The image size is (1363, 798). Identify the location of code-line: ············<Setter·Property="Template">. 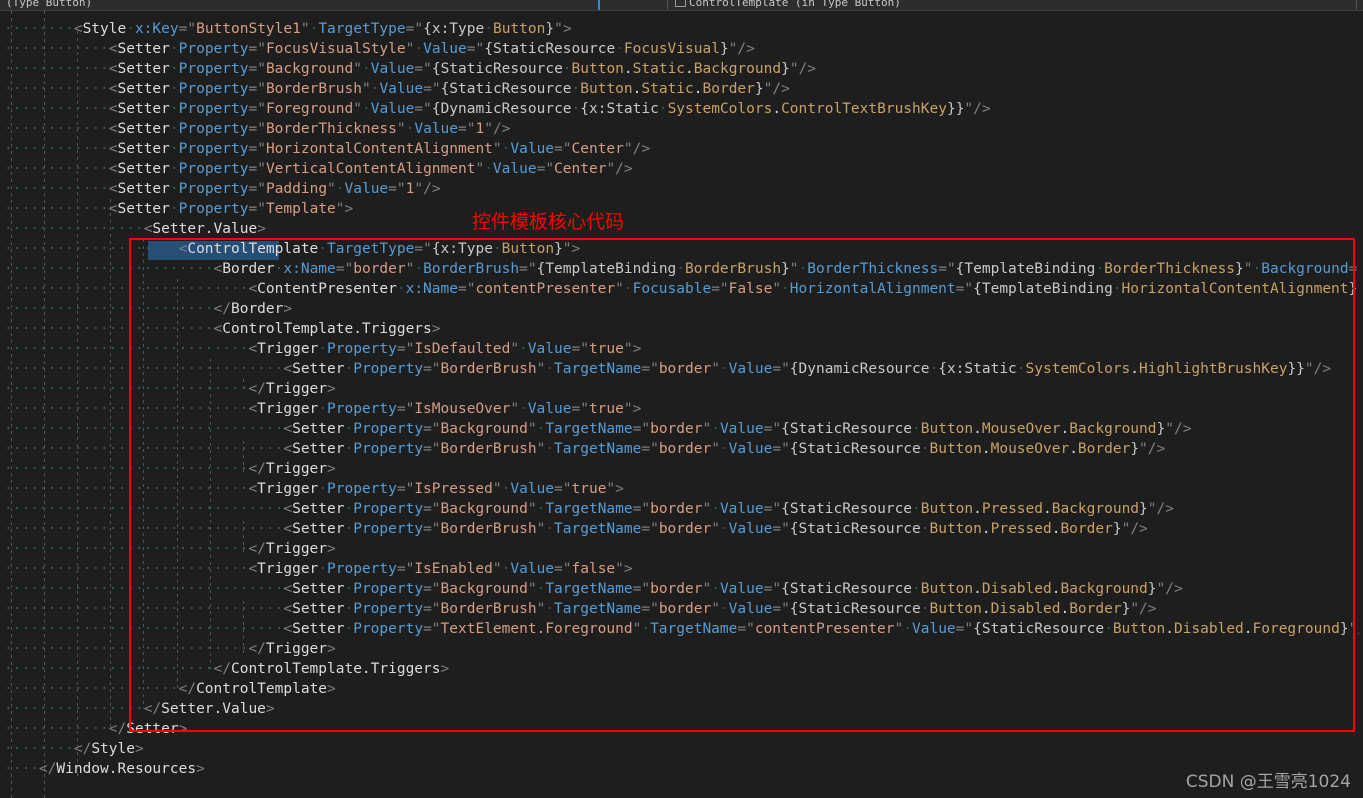
(178, 209).